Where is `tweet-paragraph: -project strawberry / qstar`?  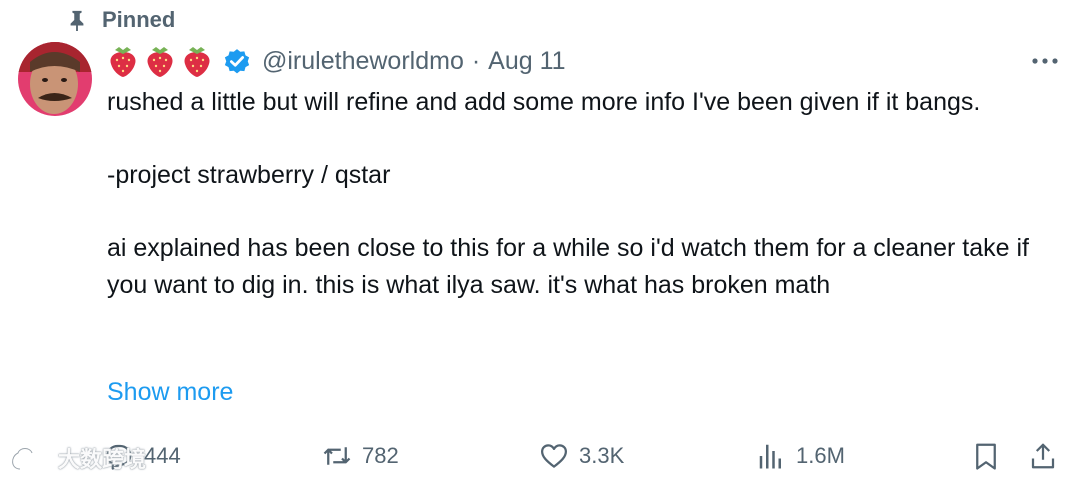 tweet-paragraph: -project strawberry / qstar is located at coordinates (249, 175).